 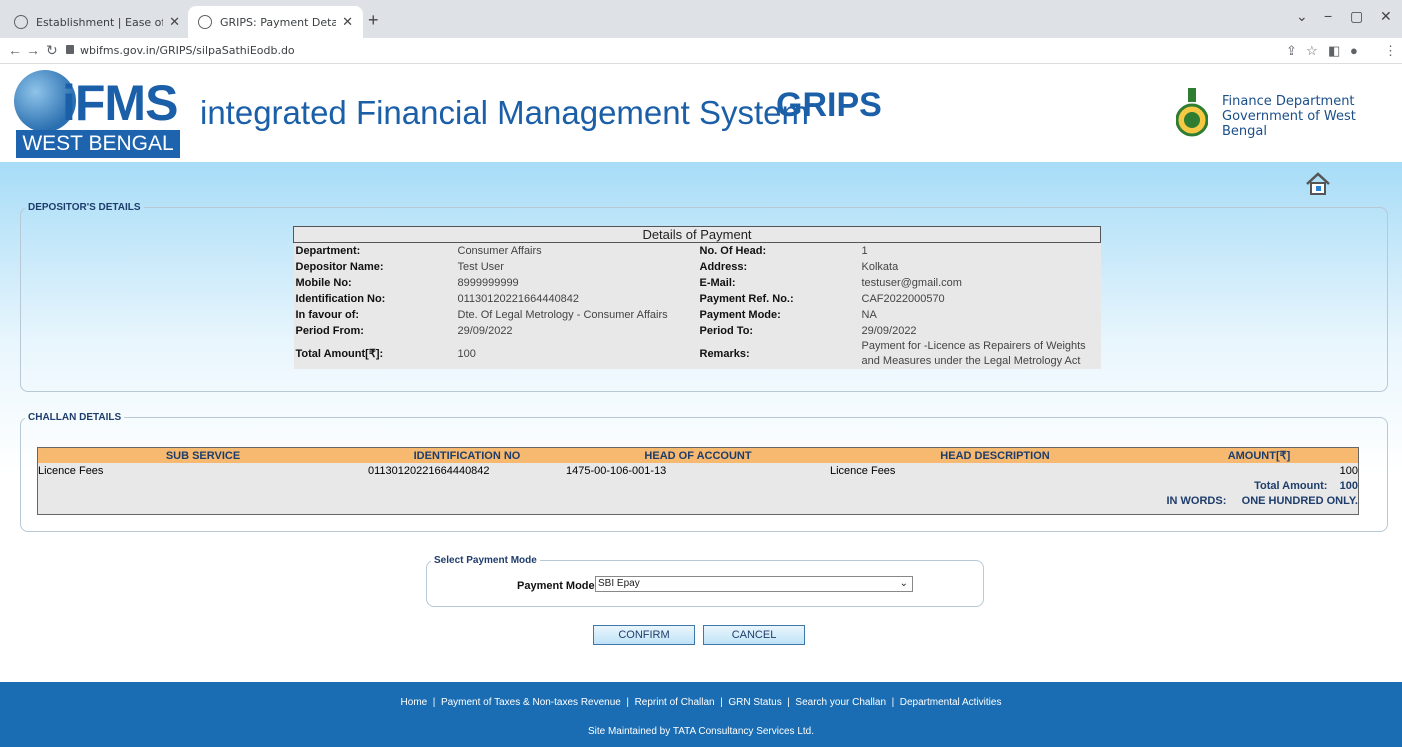 I want to click on in-words-label: IN WORDS:, so click(x=1196, y=500).